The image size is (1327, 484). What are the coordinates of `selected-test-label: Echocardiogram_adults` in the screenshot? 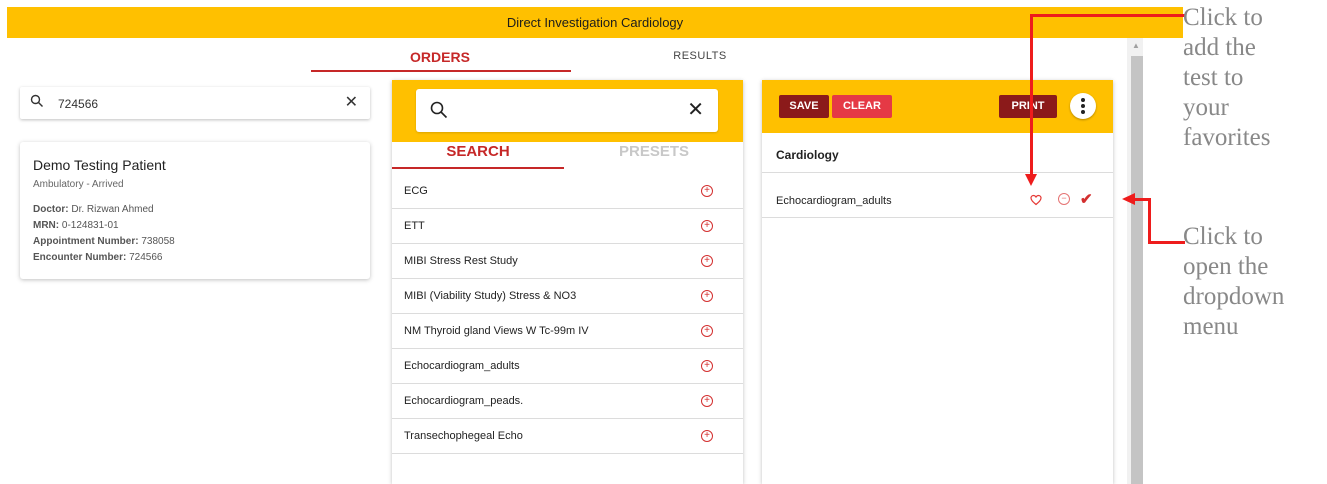 It's located at (834, 201).